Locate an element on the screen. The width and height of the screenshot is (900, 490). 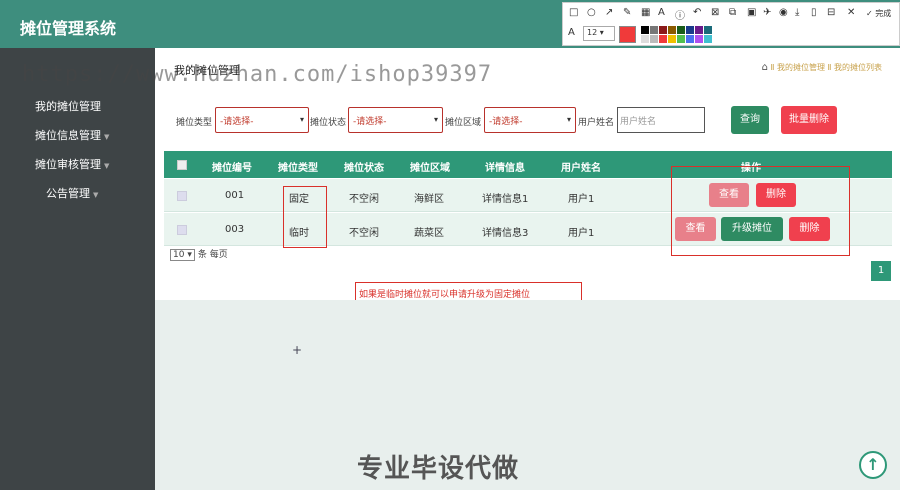
url-watermark: https://www.huzhan.com/ishop39397 is located at coordinates (257, 74).